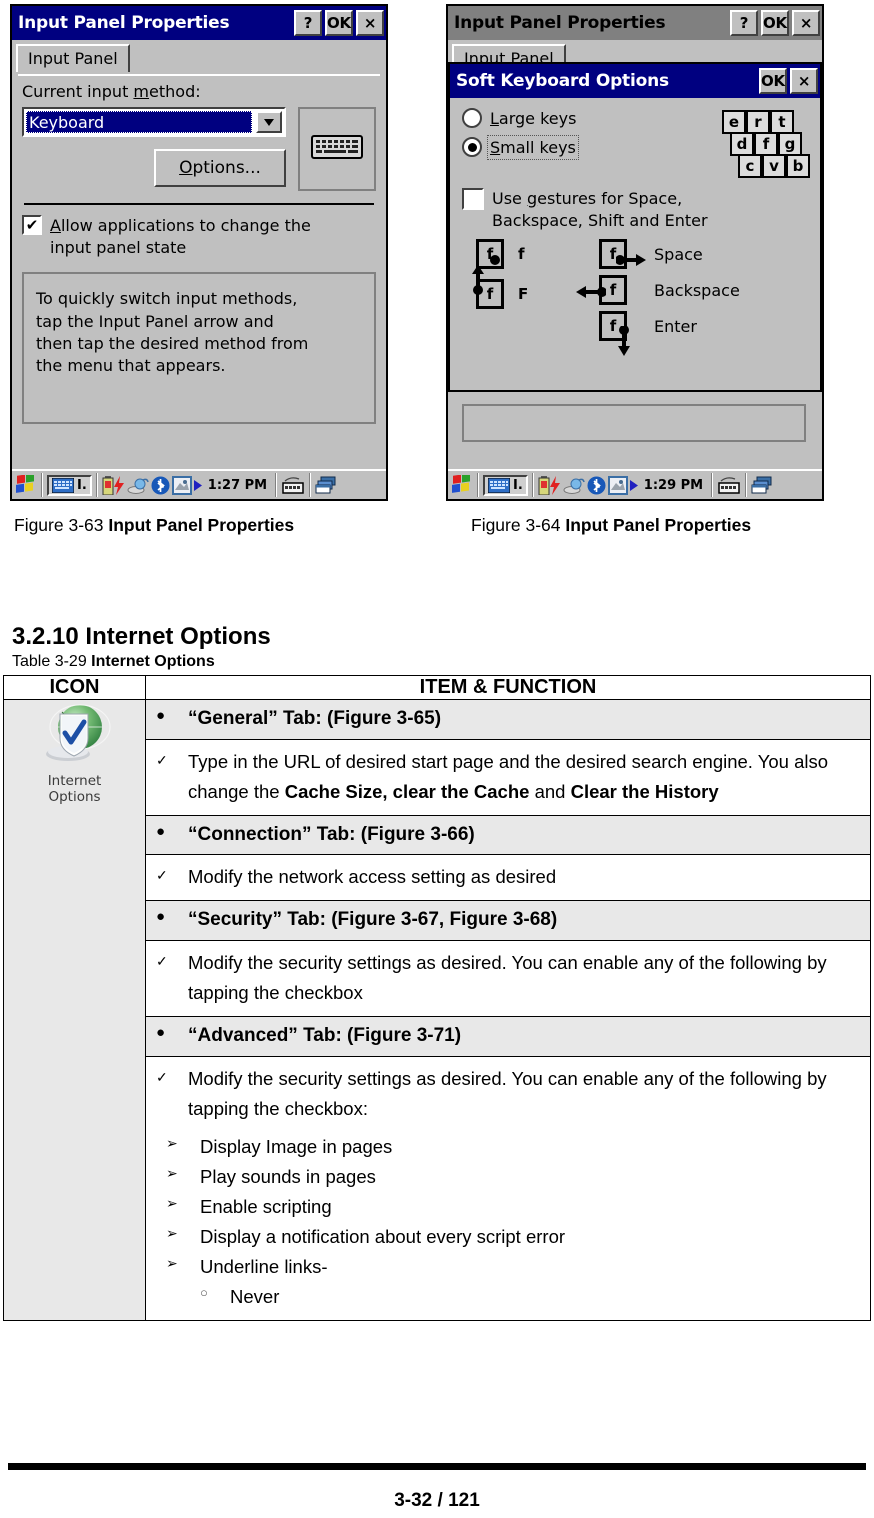  What do you see at coordinates (124, 23) in the screenshot?
I see `window-title: Input Panel Properties` at bounding box center [124, 23].